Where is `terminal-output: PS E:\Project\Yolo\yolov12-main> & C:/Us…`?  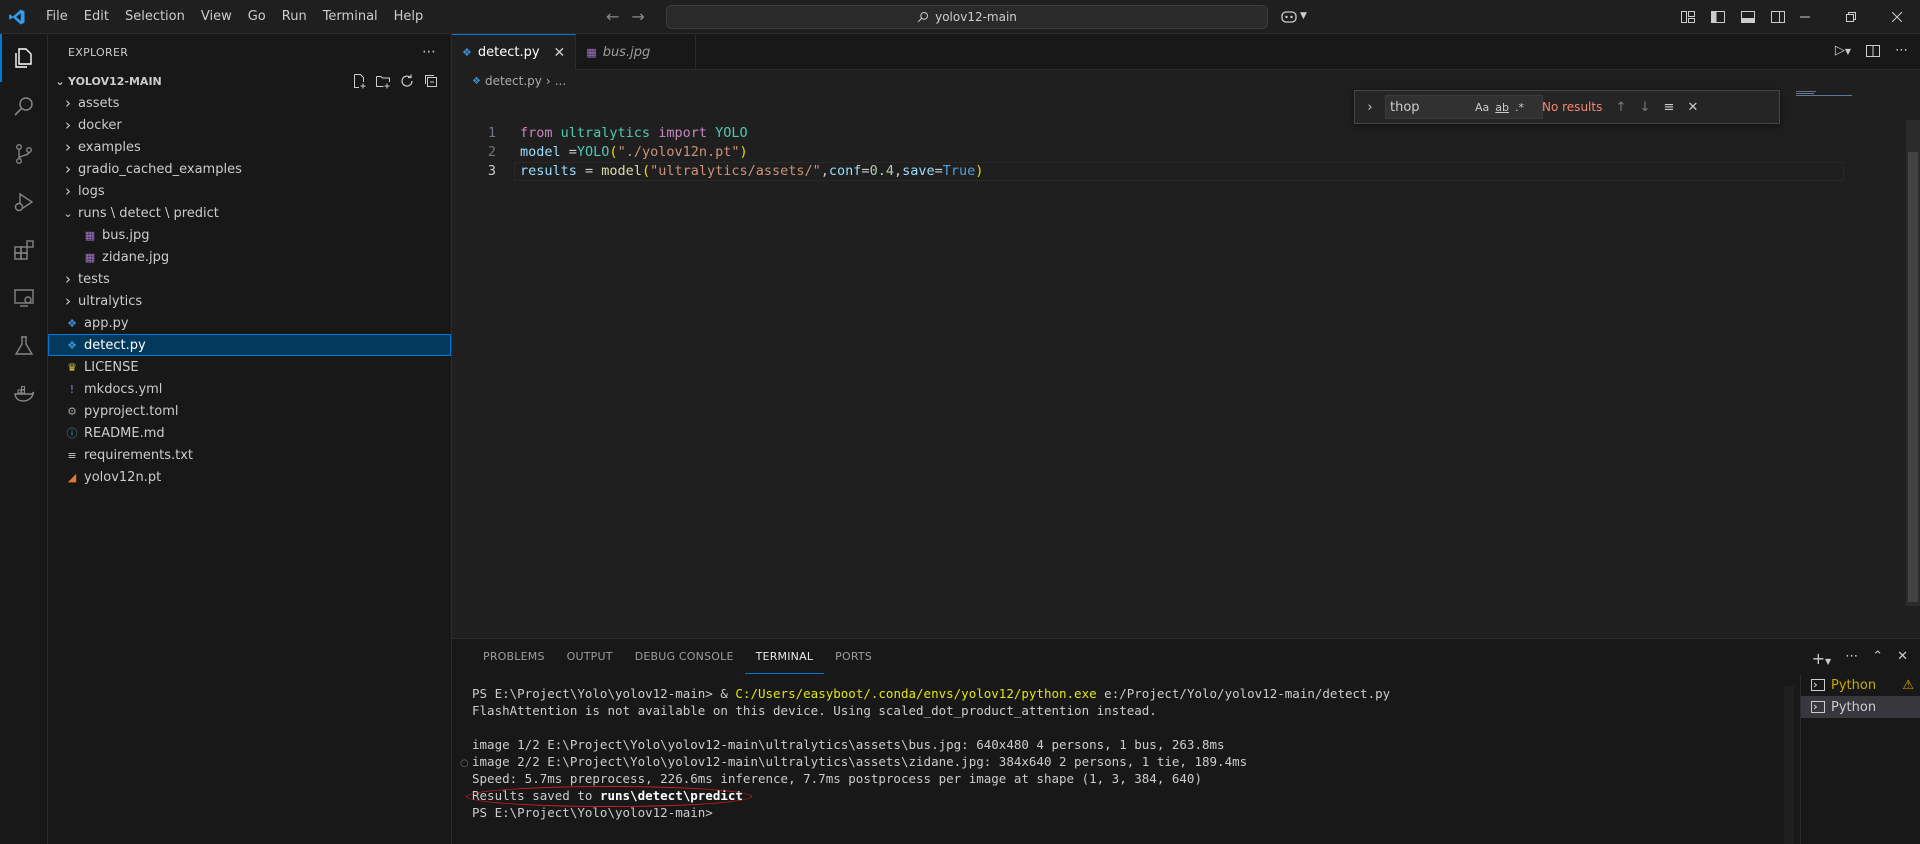
terminal-output: PS E:\Project\Yolo\yolov12-main> & C:/Us… is located at coordinates (1122, 753).